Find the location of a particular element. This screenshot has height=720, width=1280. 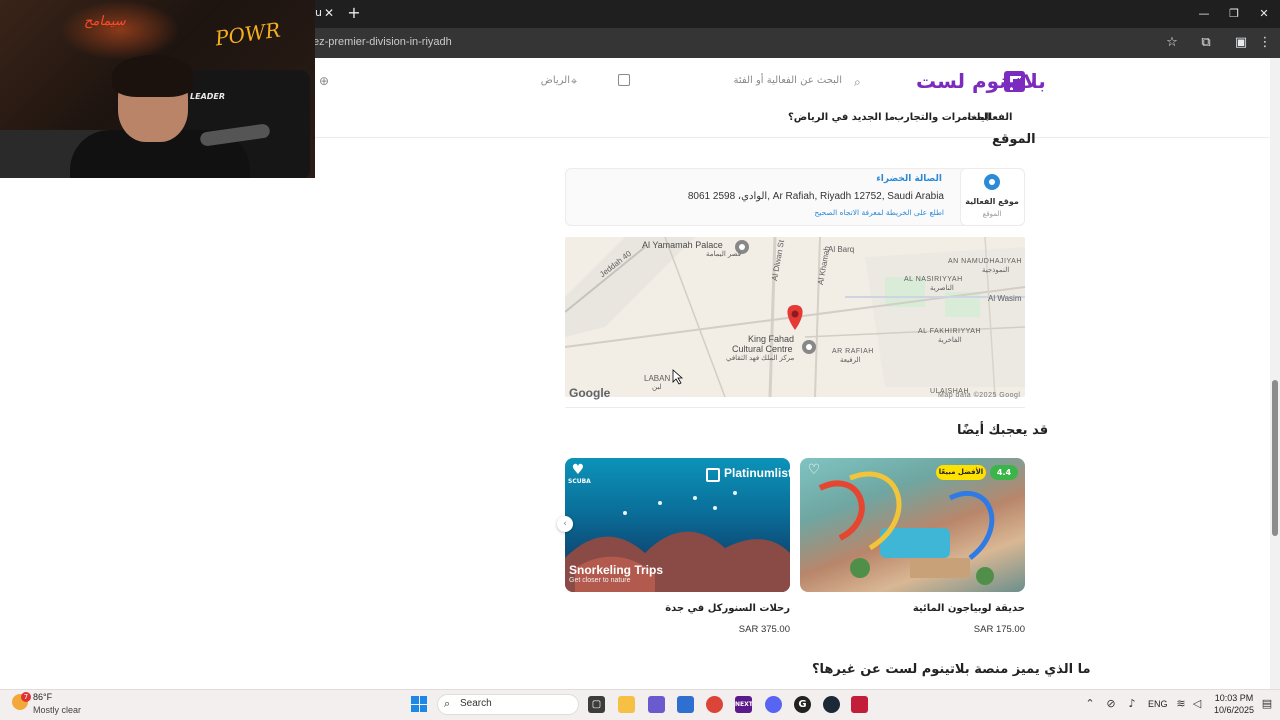

venue-badge-title: موقع الفعالية is located at coordinates (992, 201).